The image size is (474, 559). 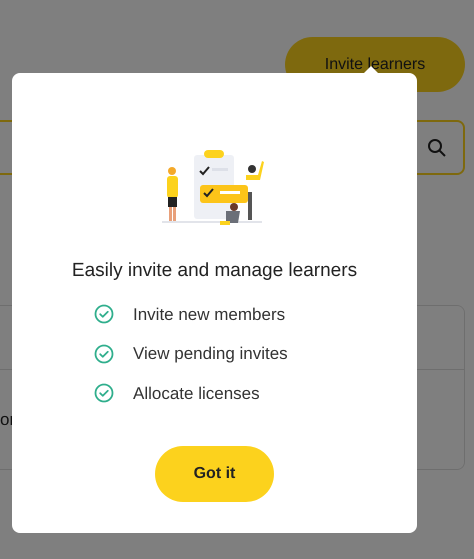 I want to click on feature-text: Allocate licenses, so click(x=196, y=393).